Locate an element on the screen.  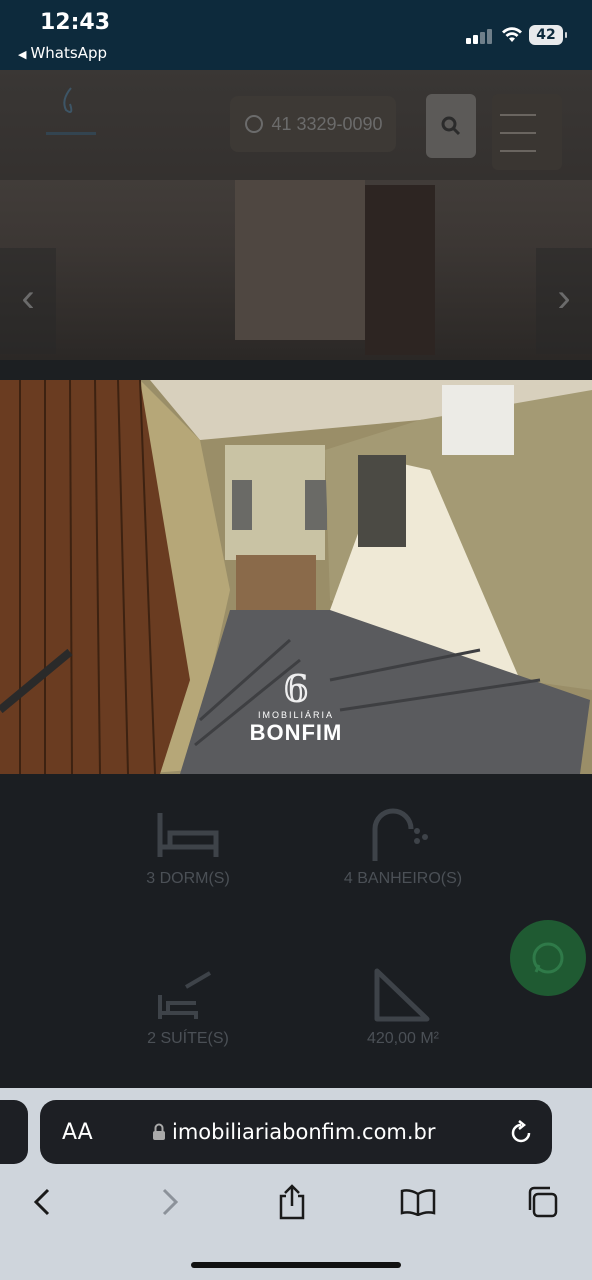
photo-watermark-logo: 𝟞 IMOBILIÁRIA BONFIM is located at coordinates (296, 708).